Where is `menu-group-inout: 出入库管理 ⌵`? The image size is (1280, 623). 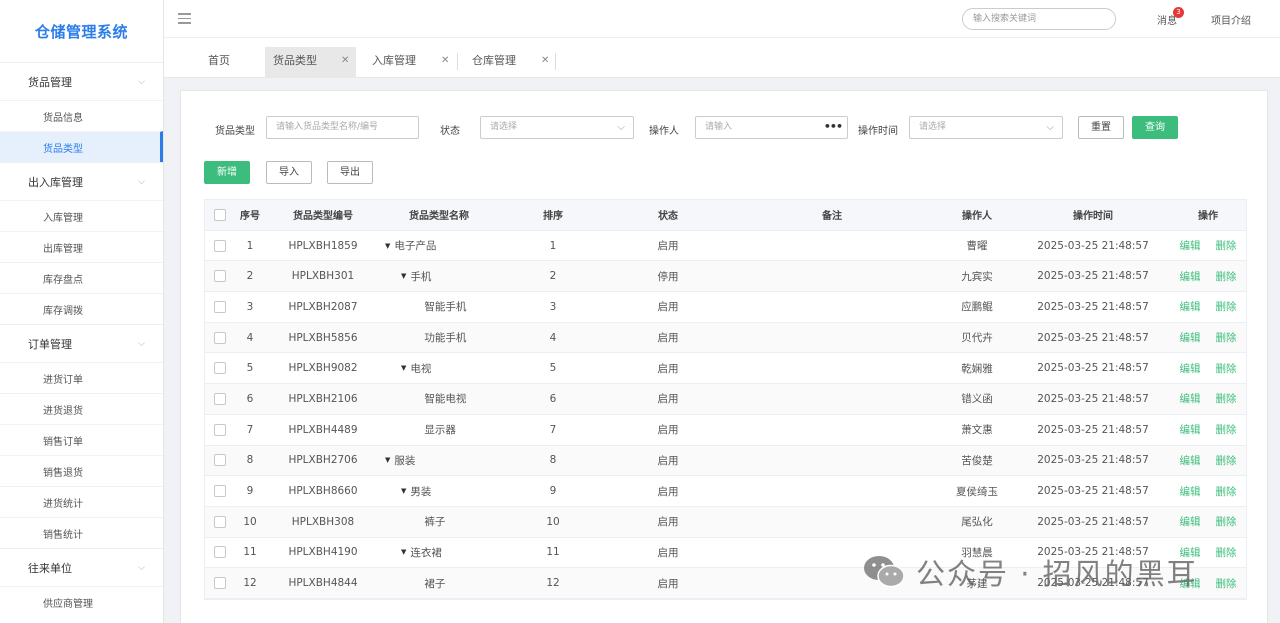 menu-group-inout: 出入库管理 ⌵ is located at coordinates (81, 181).